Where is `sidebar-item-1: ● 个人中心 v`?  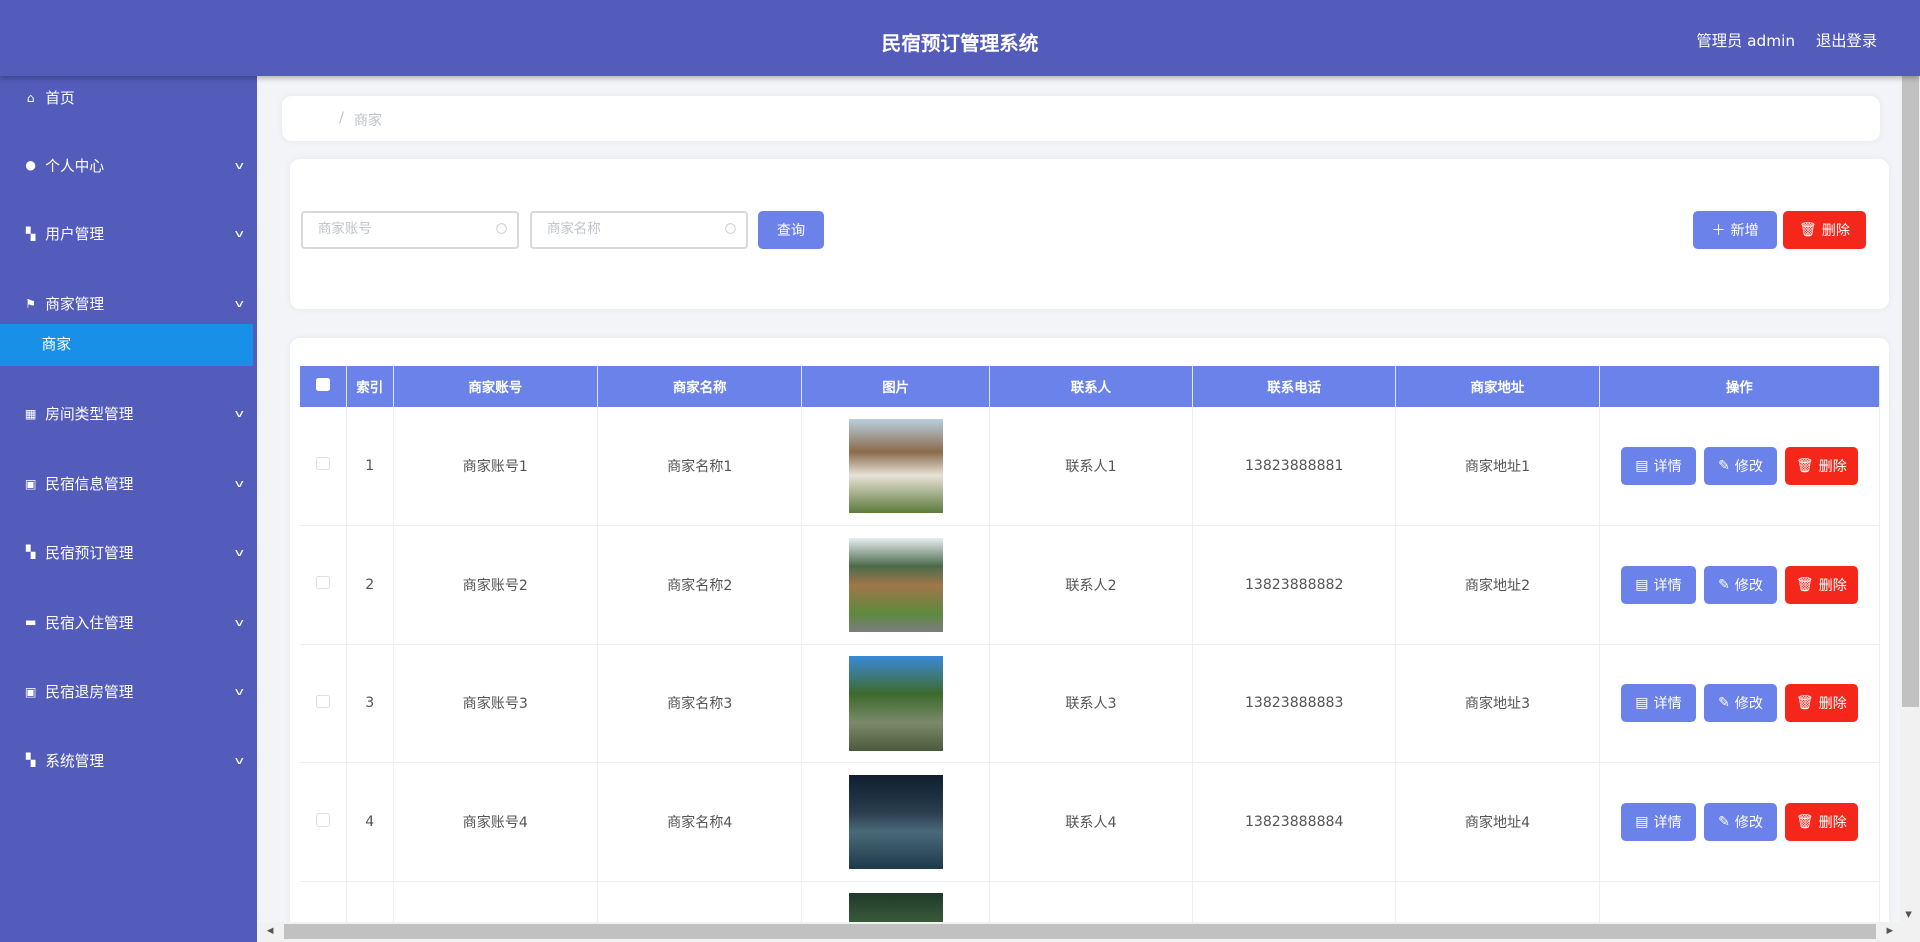 sidebar-item-1: ● 个人中心 v is located at coordinates (128, 165).